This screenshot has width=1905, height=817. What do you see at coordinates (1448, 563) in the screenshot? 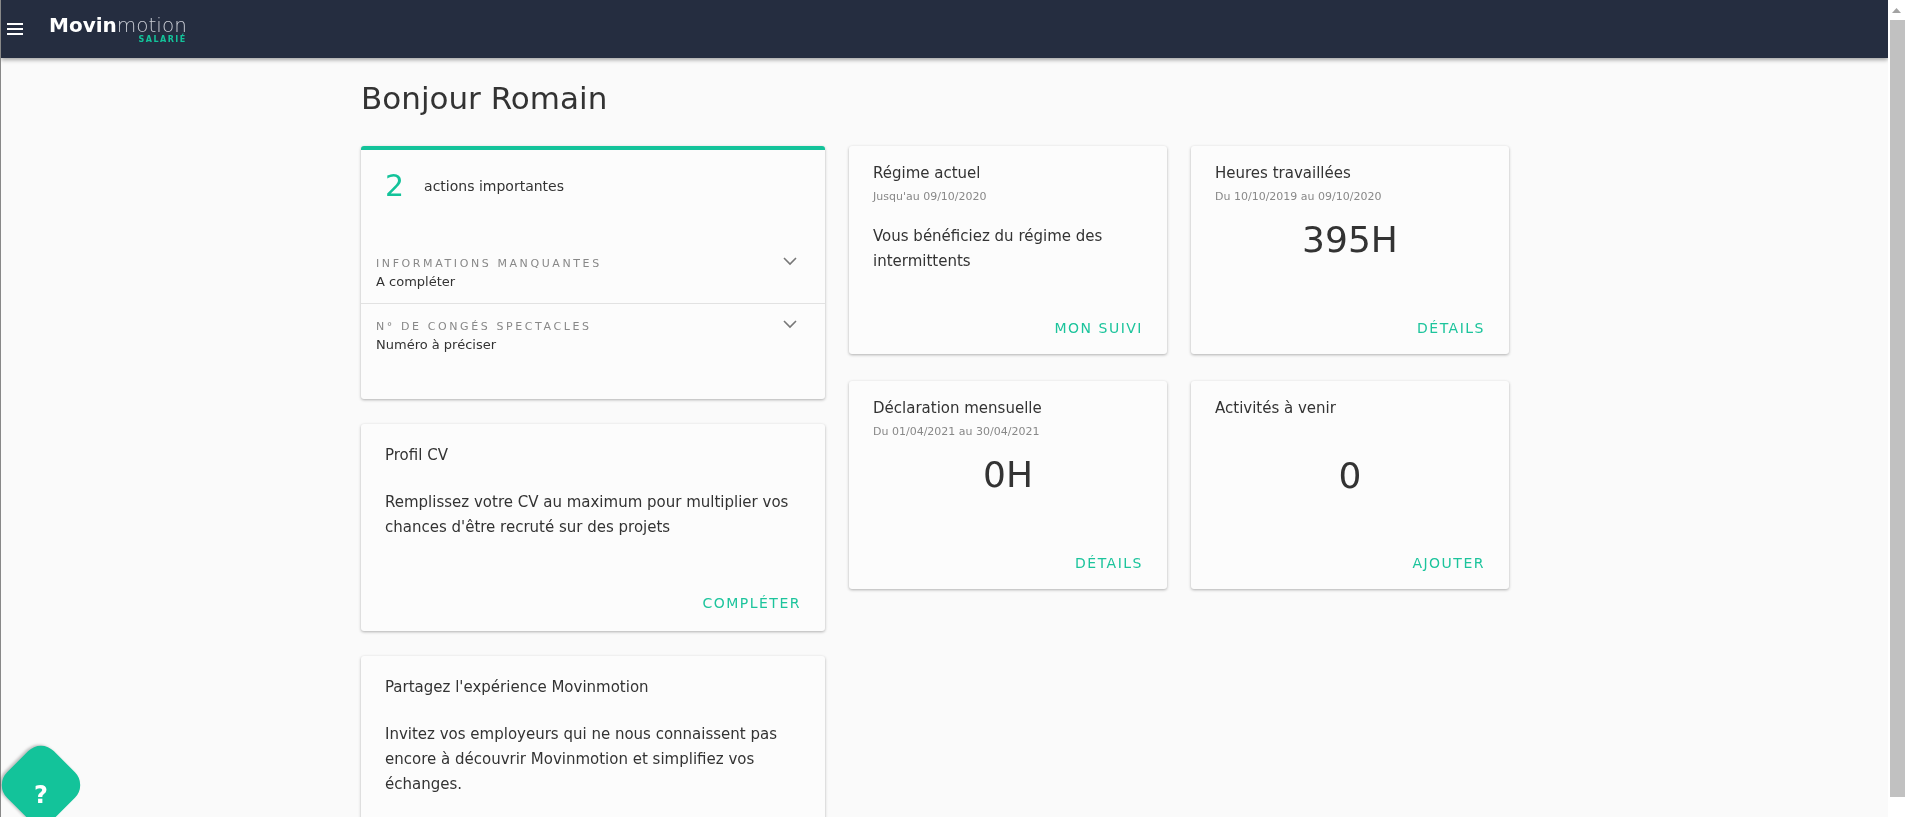
I see `card-action-button: AJOUTER` at bounding box center [1448, 563].